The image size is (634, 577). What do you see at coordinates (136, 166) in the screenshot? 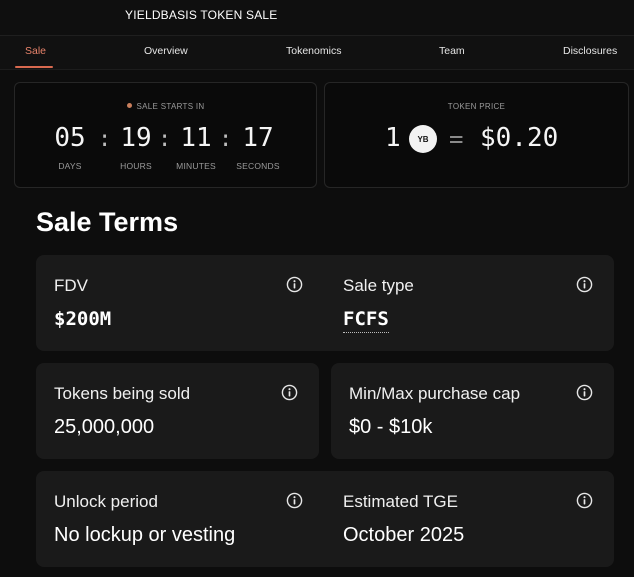
I see `countdown-hours-label: HOURS` at bounding box center [136, 166].